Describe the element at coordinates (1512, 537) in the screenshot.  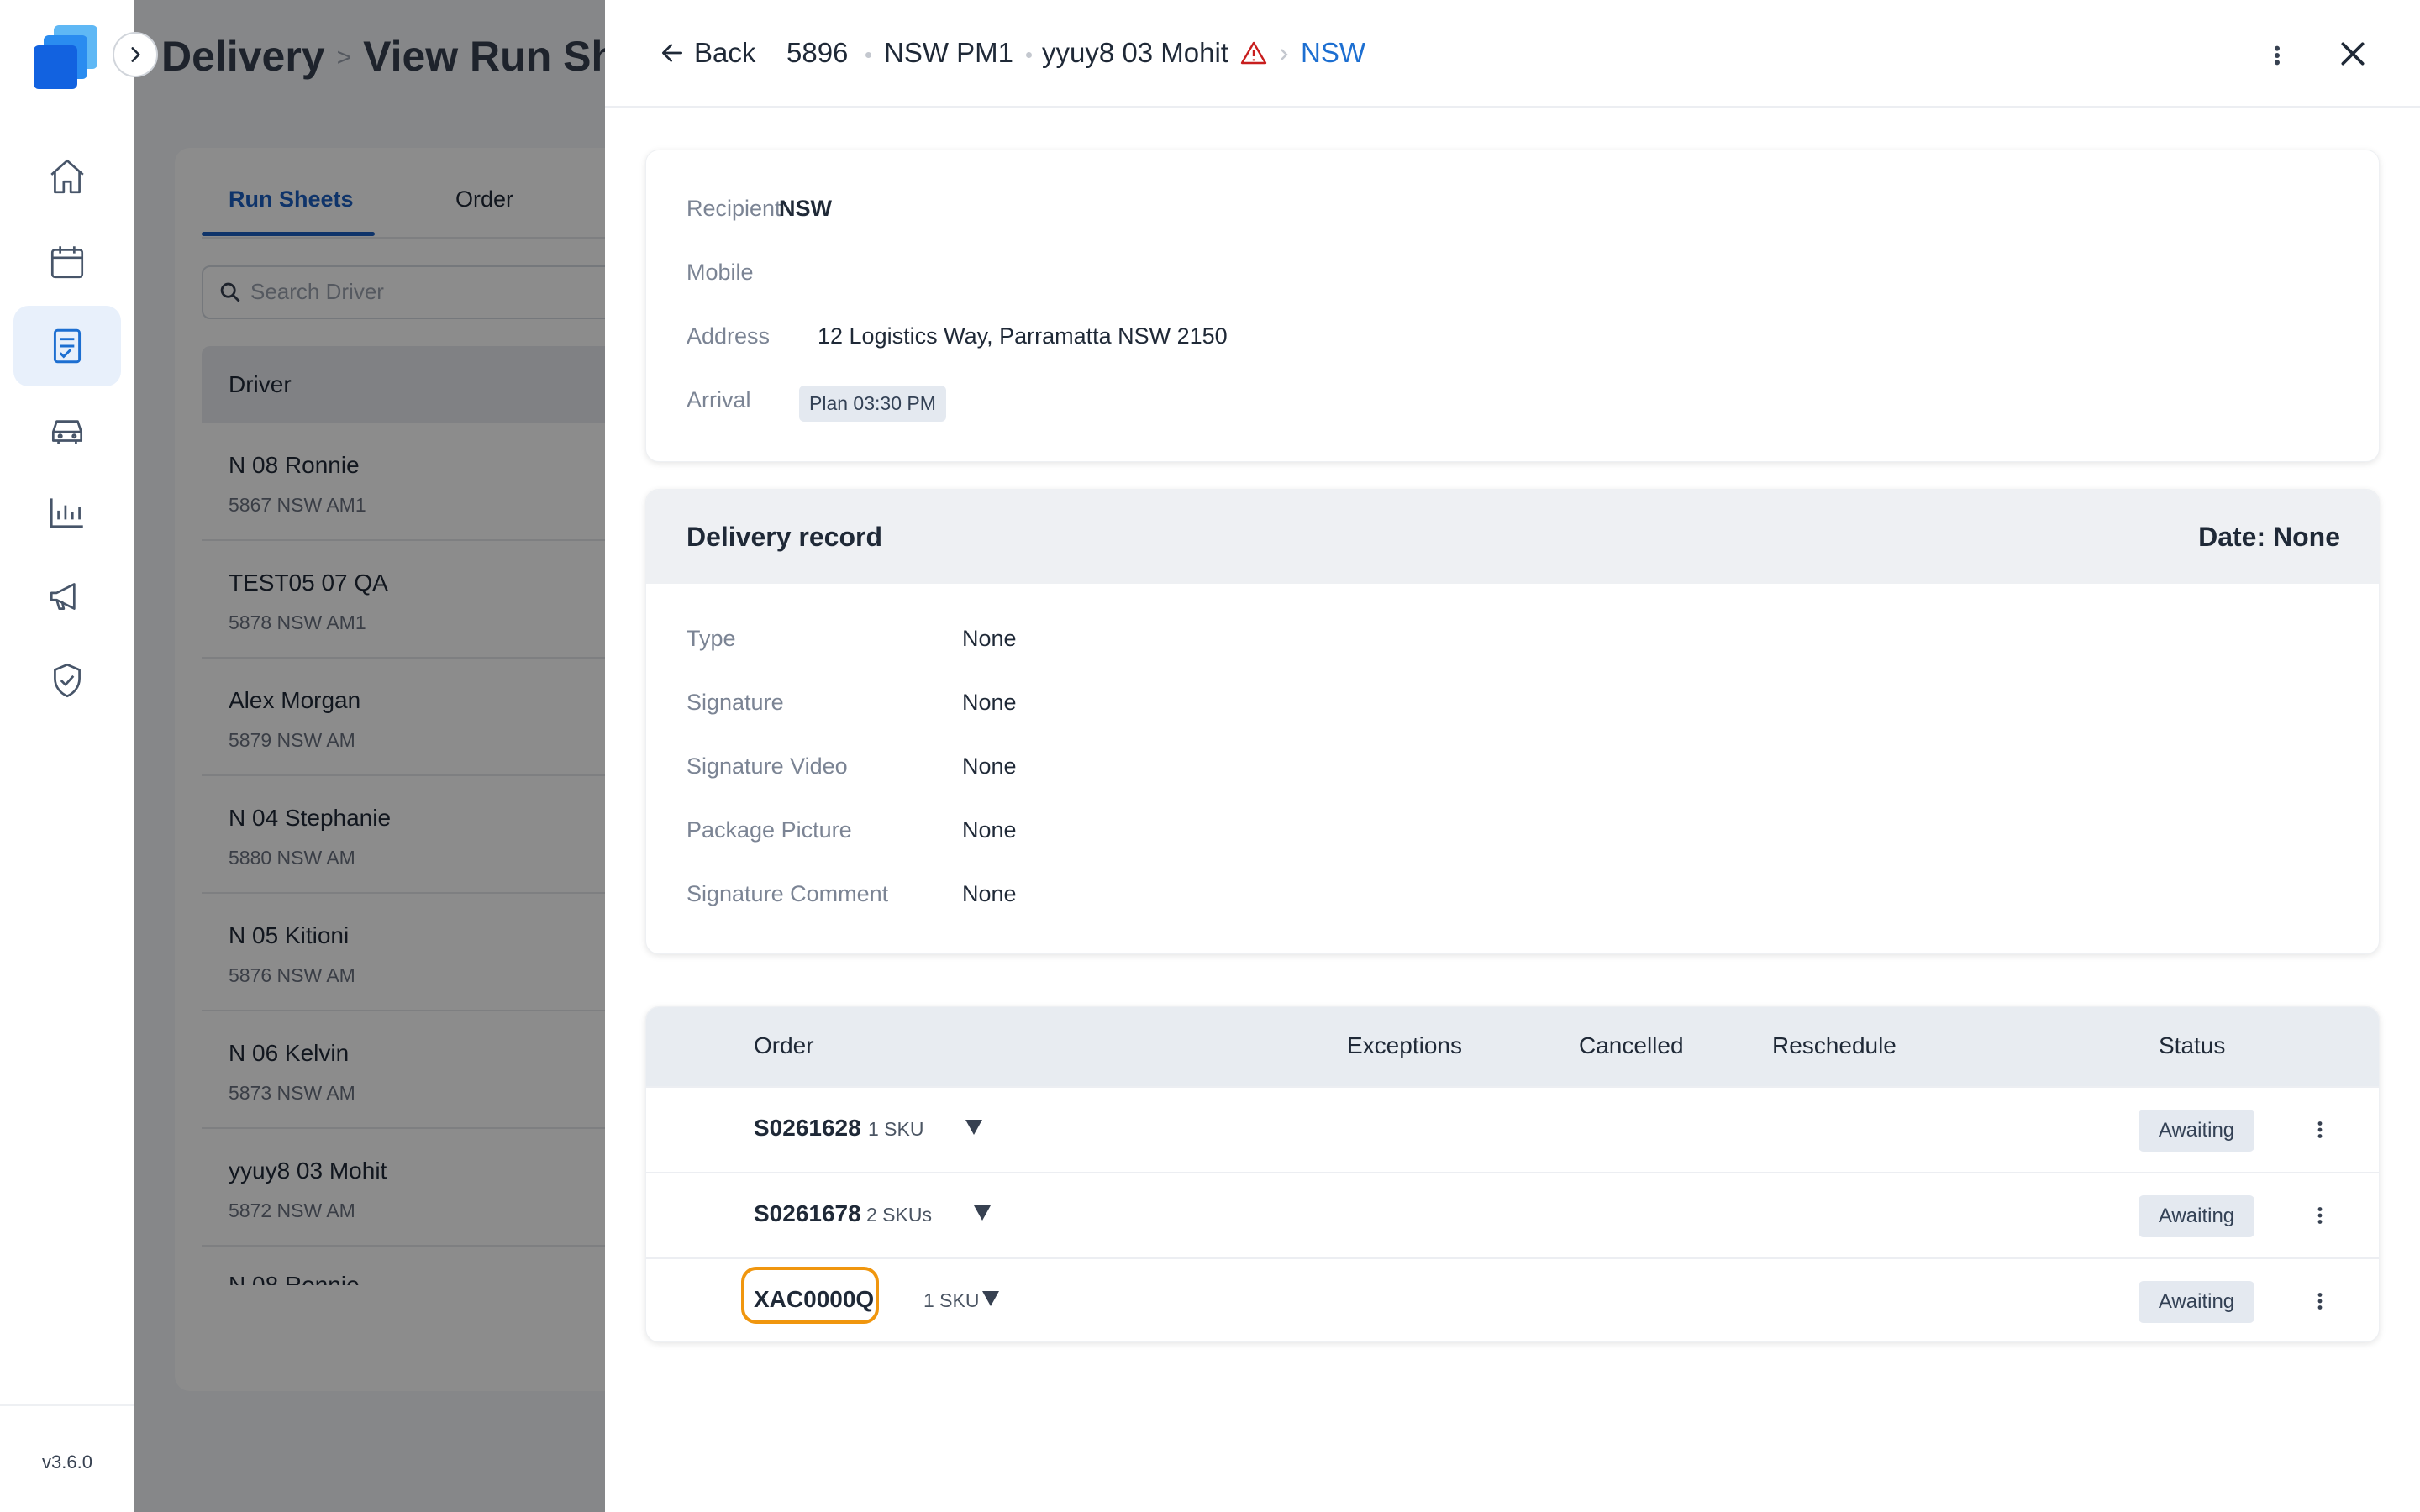
I see `delivery-record-header: Delivery record Date: None` at that location.